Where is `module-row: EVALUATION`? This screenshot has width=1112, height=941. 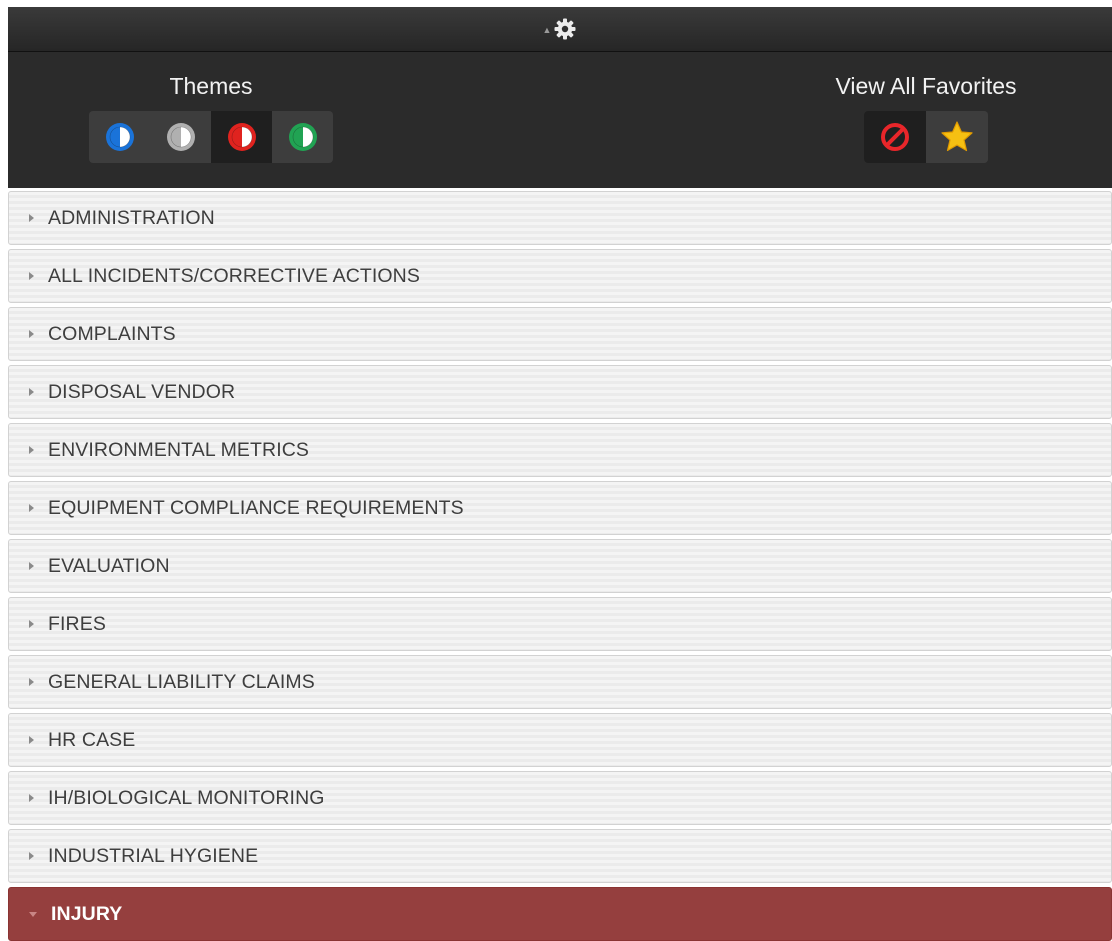
module-row: EVALUATION is located at coordinates (560, 566).